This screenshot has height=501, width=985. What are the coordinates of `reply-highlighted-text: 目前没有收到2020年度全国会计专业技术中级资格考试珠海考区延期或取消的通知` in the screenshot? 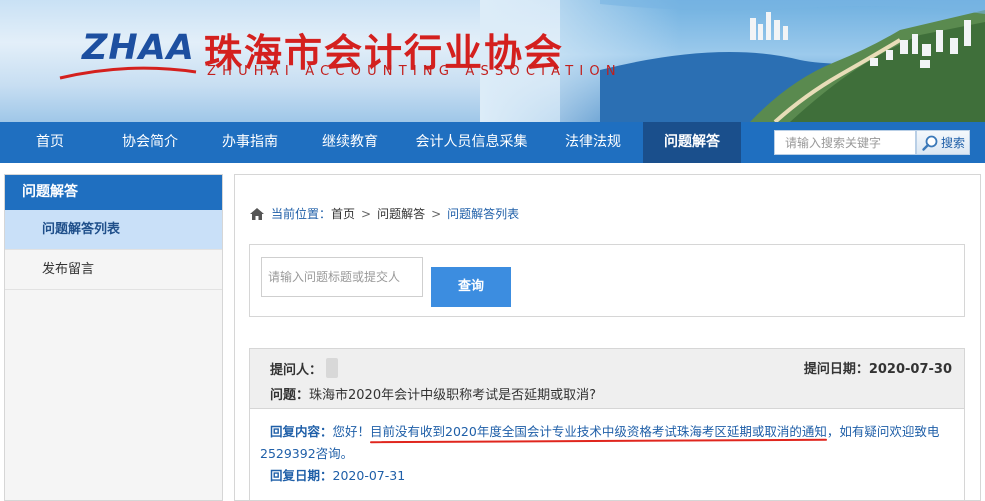 It's located at (598, 431).